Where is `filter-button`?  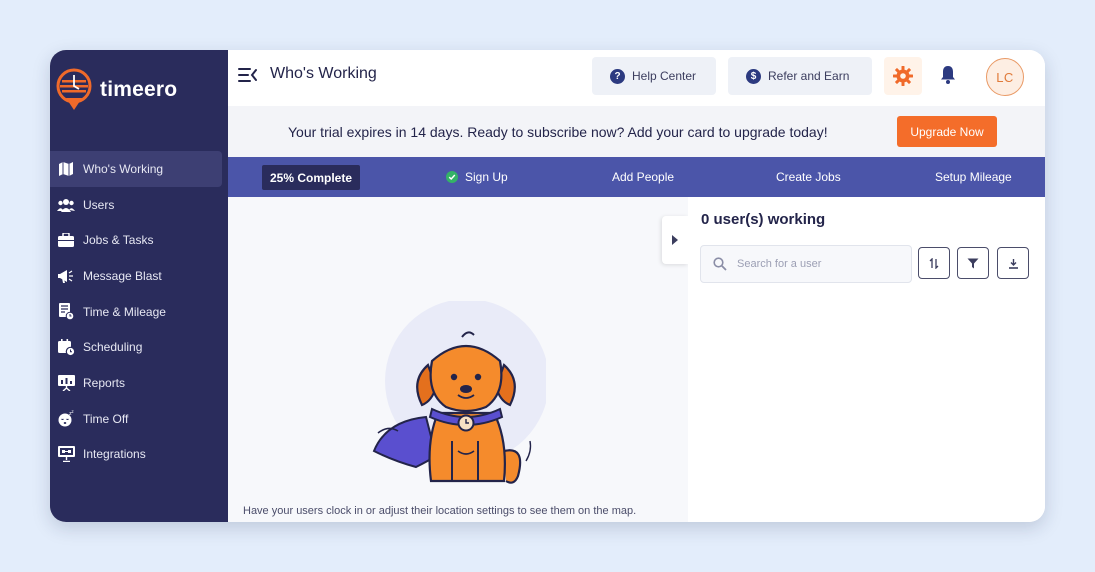 filter-button is located at coordinates (973, 263).